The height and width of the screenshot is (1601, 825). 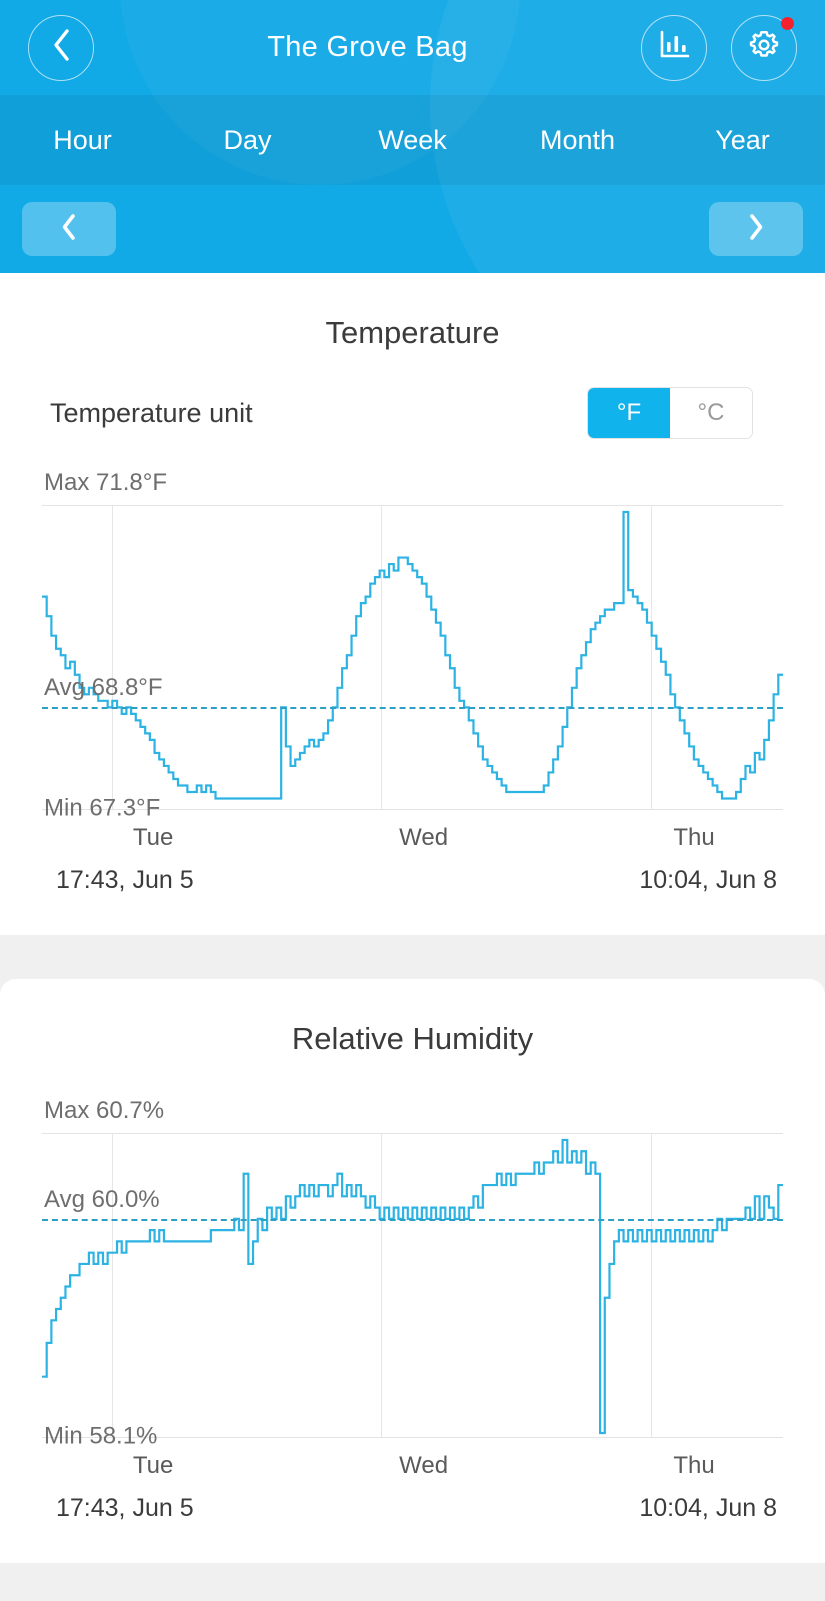 I want to click on pager-prev-button, so click(x=69, y=229).